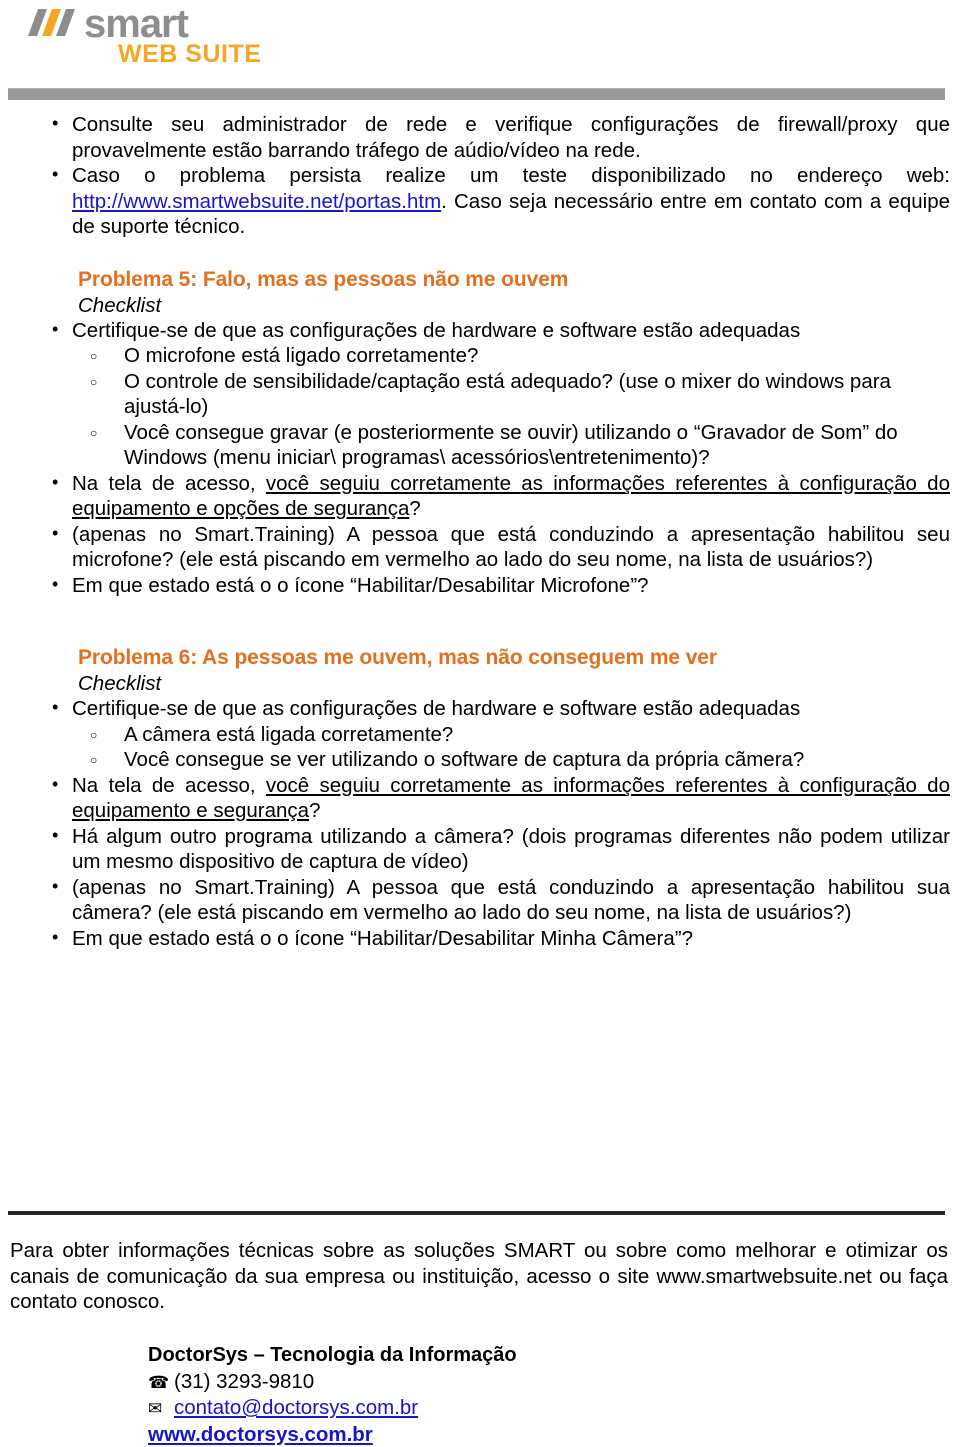 The height and width of the screenshot is (1447, 960). I want to click on email-link: contato@doctorsys.com.br, so click(296, 1407).